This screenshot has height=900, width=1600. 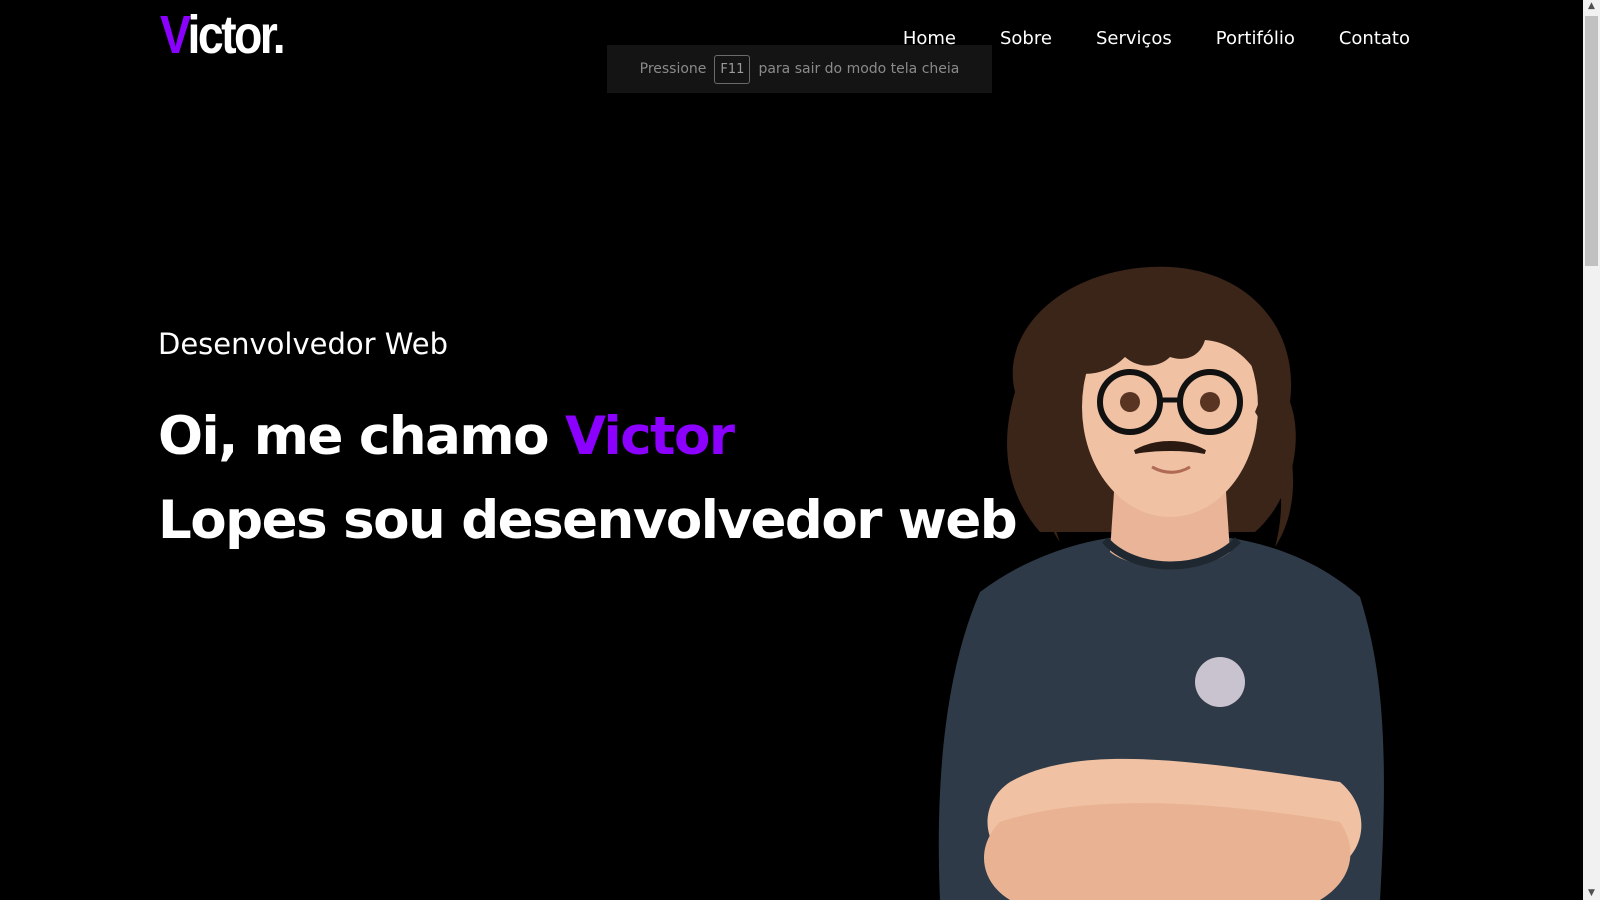 What do you see at coordinates (1591, 450) in the screenshot?
I see `vertical-scrollbar: ▲ ▼` at bounding box center [1591, 450].